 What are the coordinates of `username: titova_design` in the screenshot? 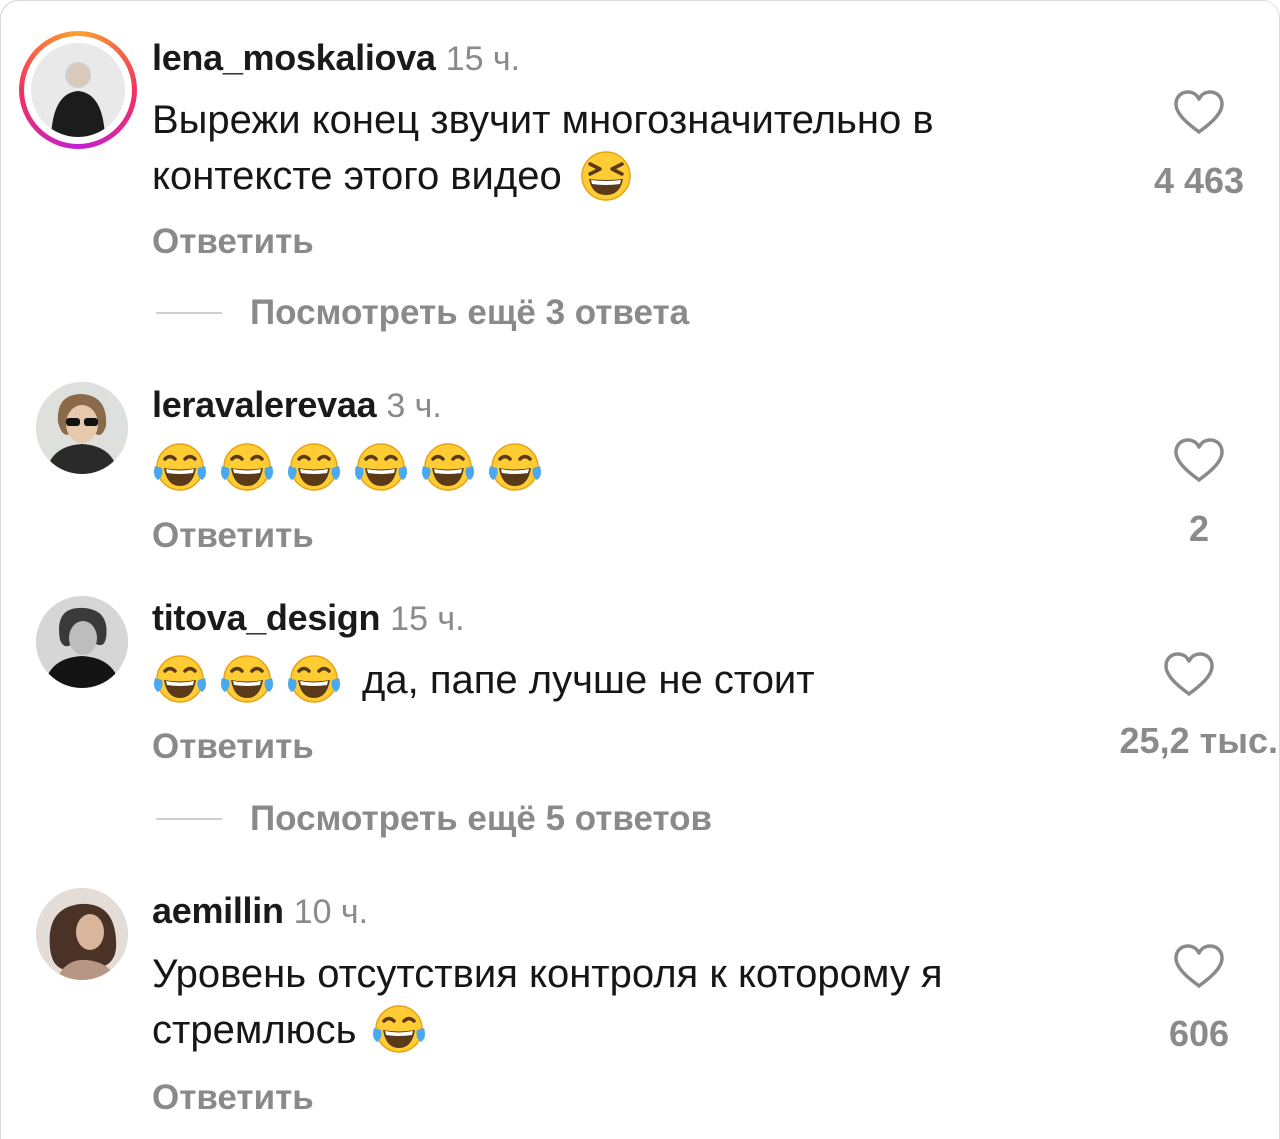 It's located at (266, 617).